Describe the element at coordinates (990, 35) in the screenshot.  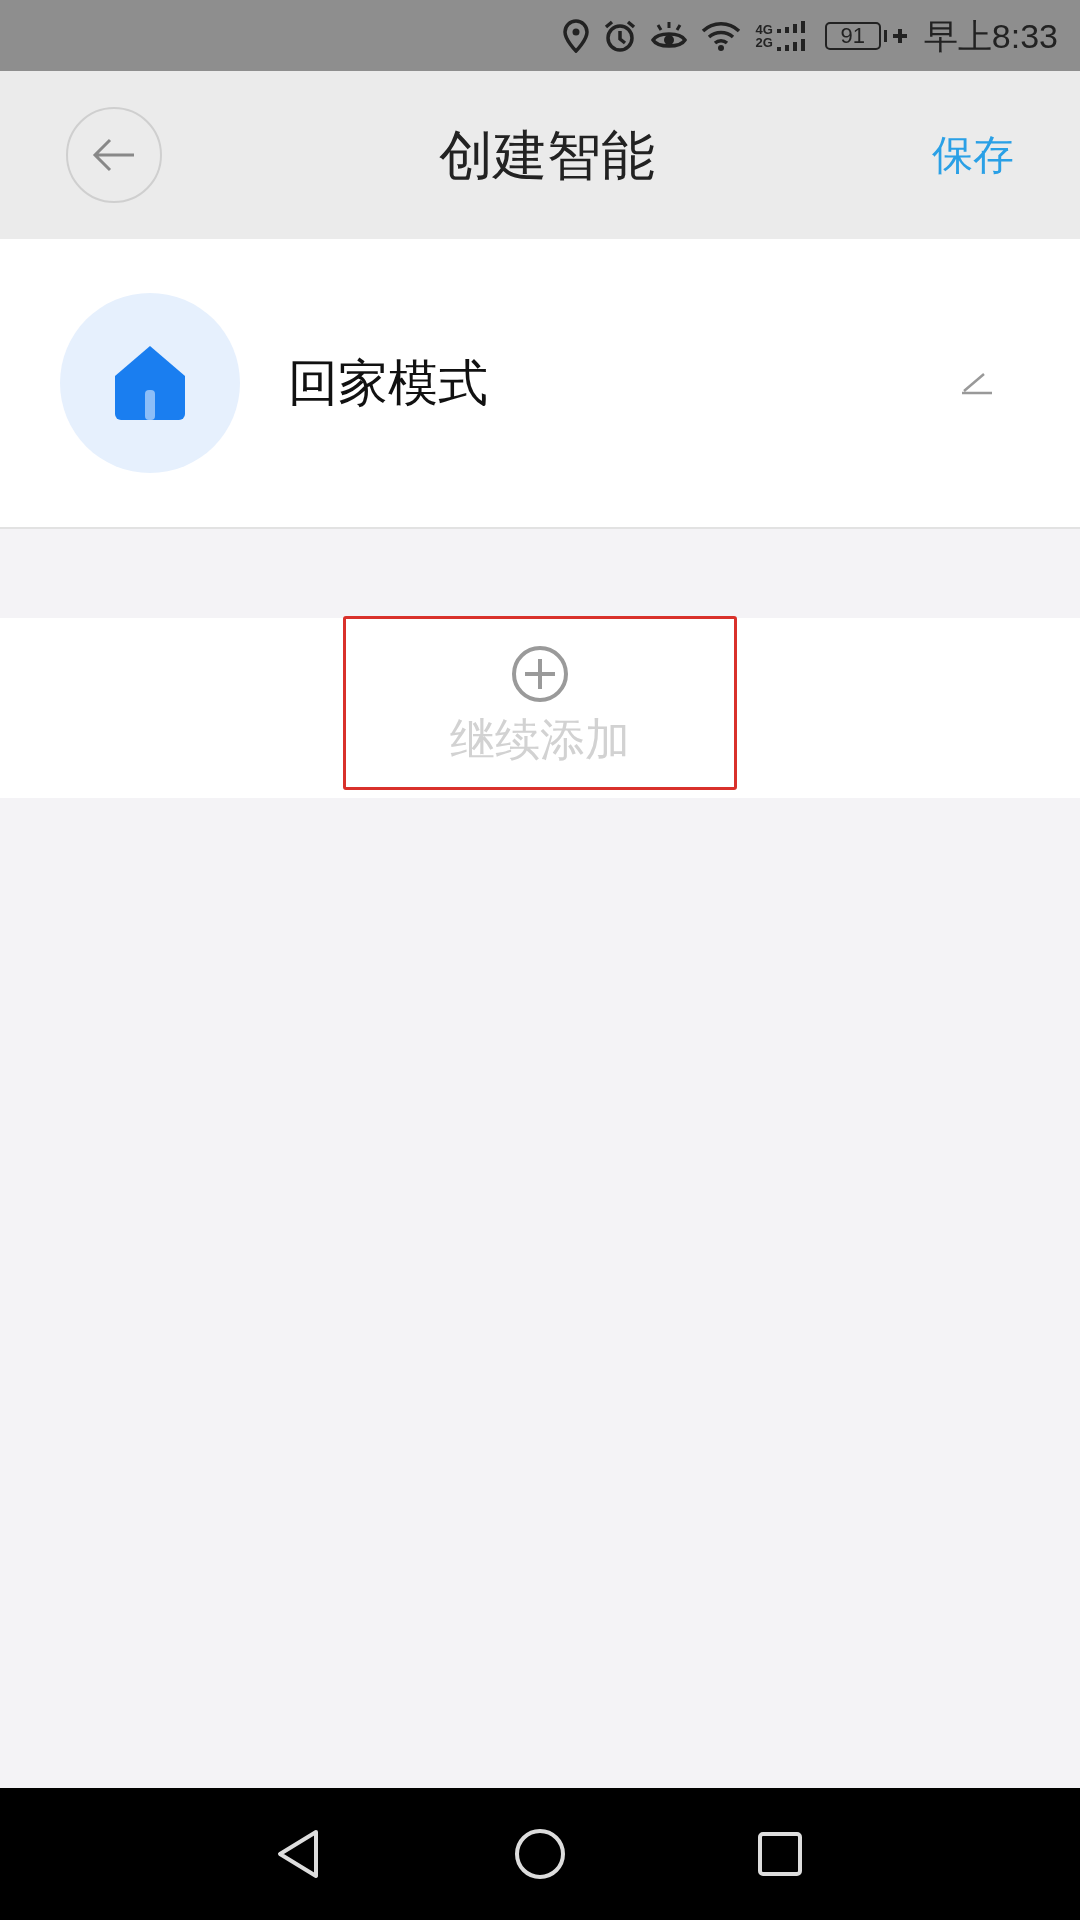
I see `status-time: 早上8:33` at that location.